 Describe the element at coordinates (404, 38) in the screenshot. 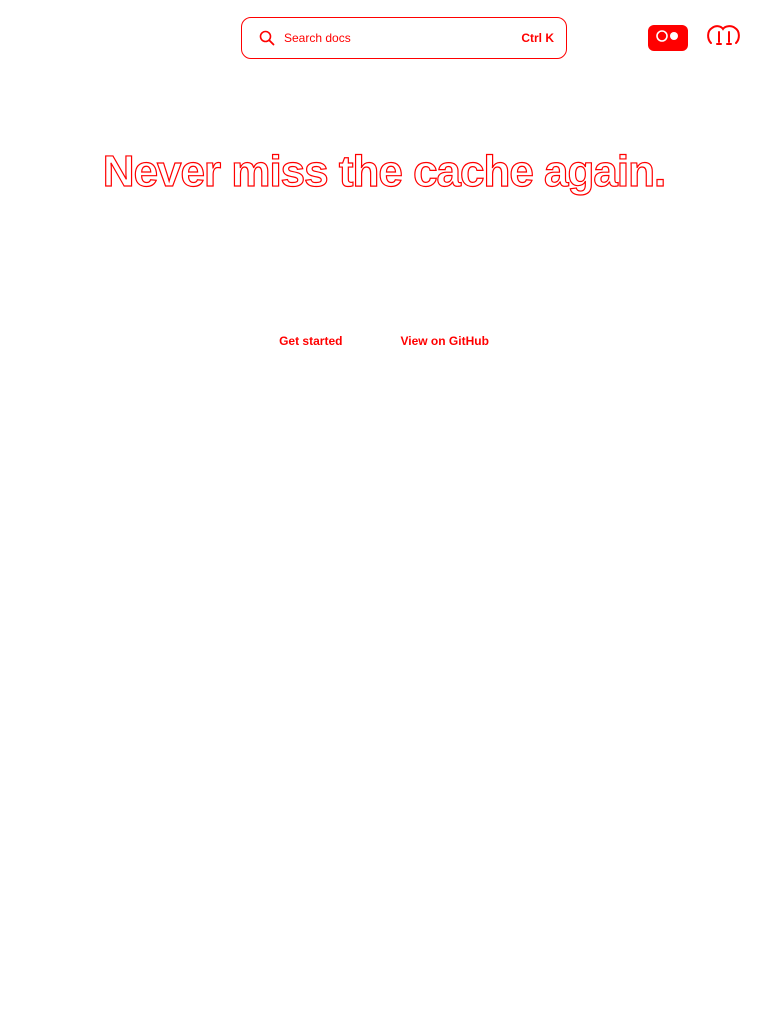

I see `search-input: Search docs Ctrl K` at that location.